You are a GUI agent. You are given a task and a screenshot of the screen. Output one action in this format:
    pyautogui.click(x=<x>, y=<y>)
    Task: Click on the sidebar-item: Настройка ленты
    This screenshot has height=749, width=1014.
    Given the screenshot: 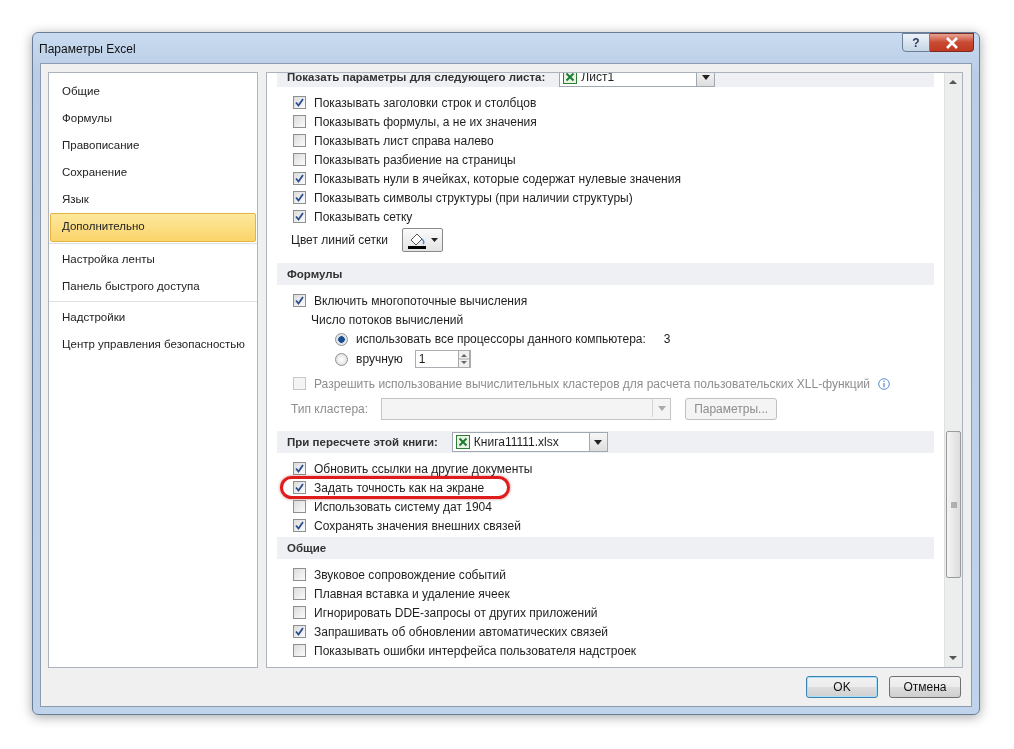 What is the action you would take?
    pyautogui.click(x=153, y=259)
    